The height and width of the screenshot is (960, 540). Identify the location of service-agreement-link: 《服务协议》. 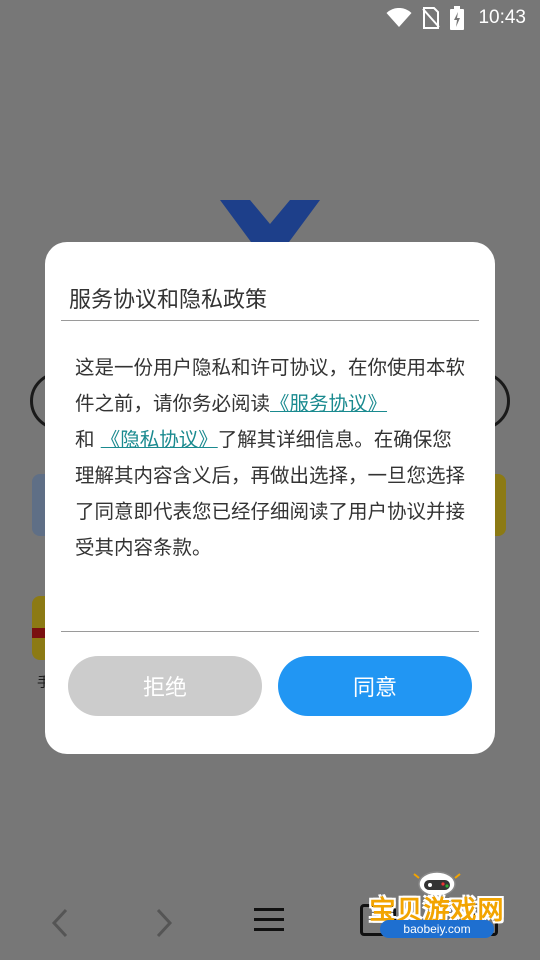
(328, 403).